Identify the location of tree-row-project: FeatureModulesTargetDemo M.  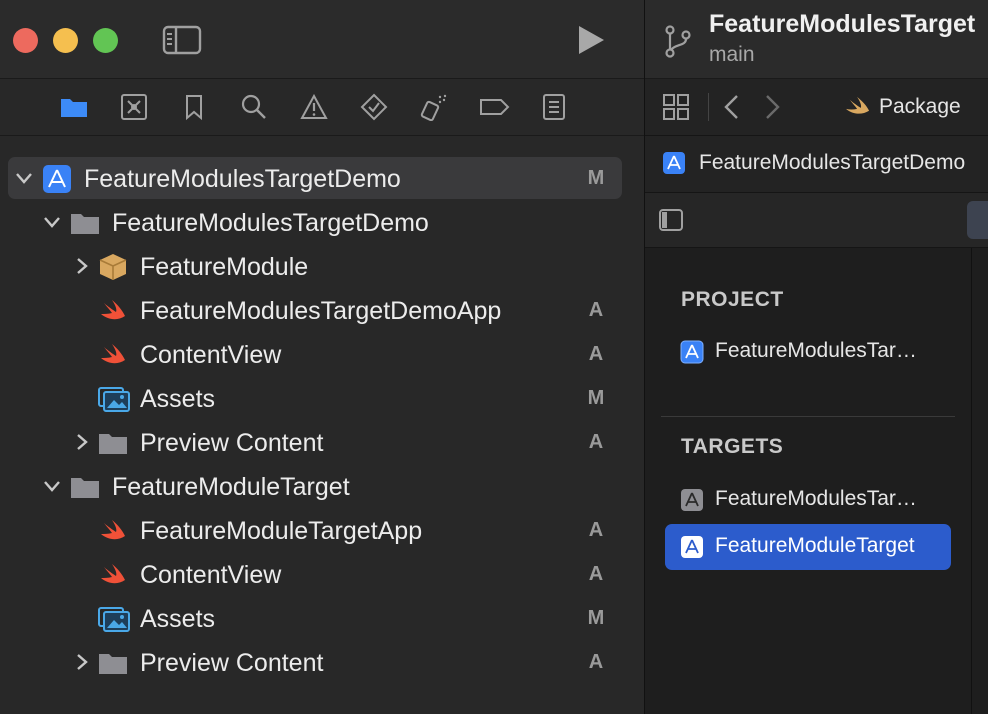
(322, 179).